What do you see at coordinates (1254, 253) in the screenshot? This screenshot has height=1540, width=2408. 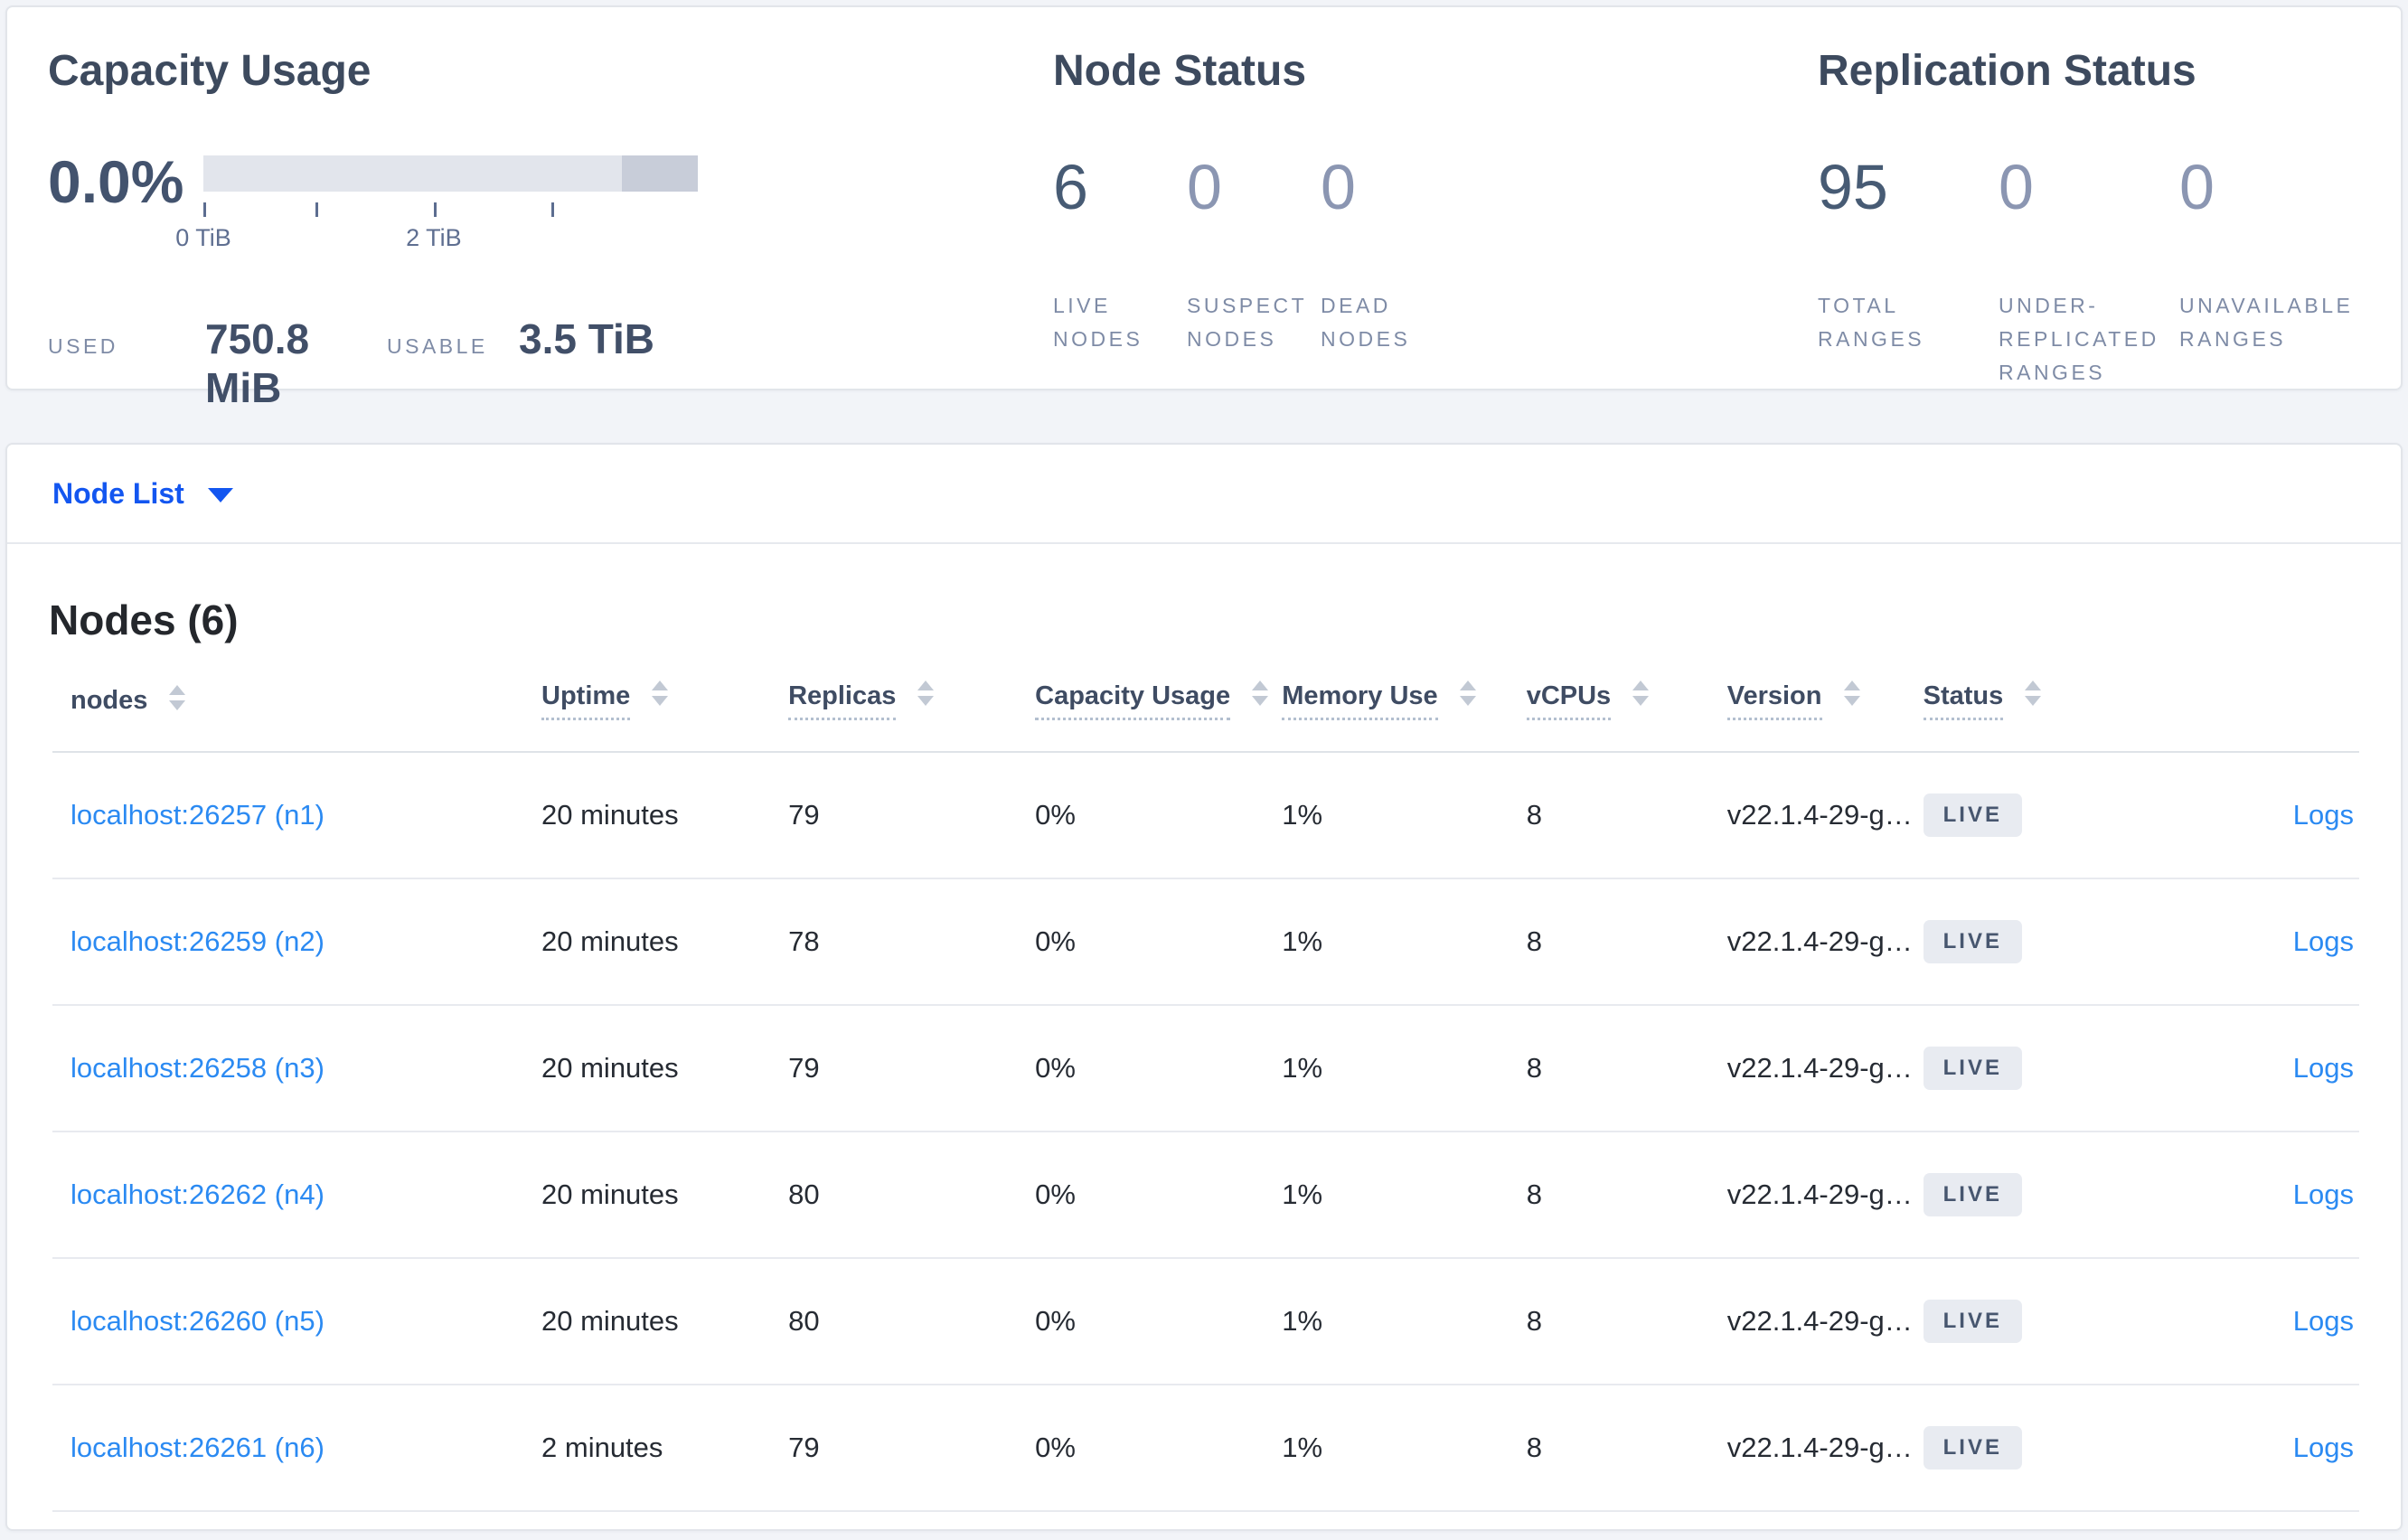 I see `suspect-nodes-stat: 0 SUSPECT NODES` at bounding box center [1254, 253].